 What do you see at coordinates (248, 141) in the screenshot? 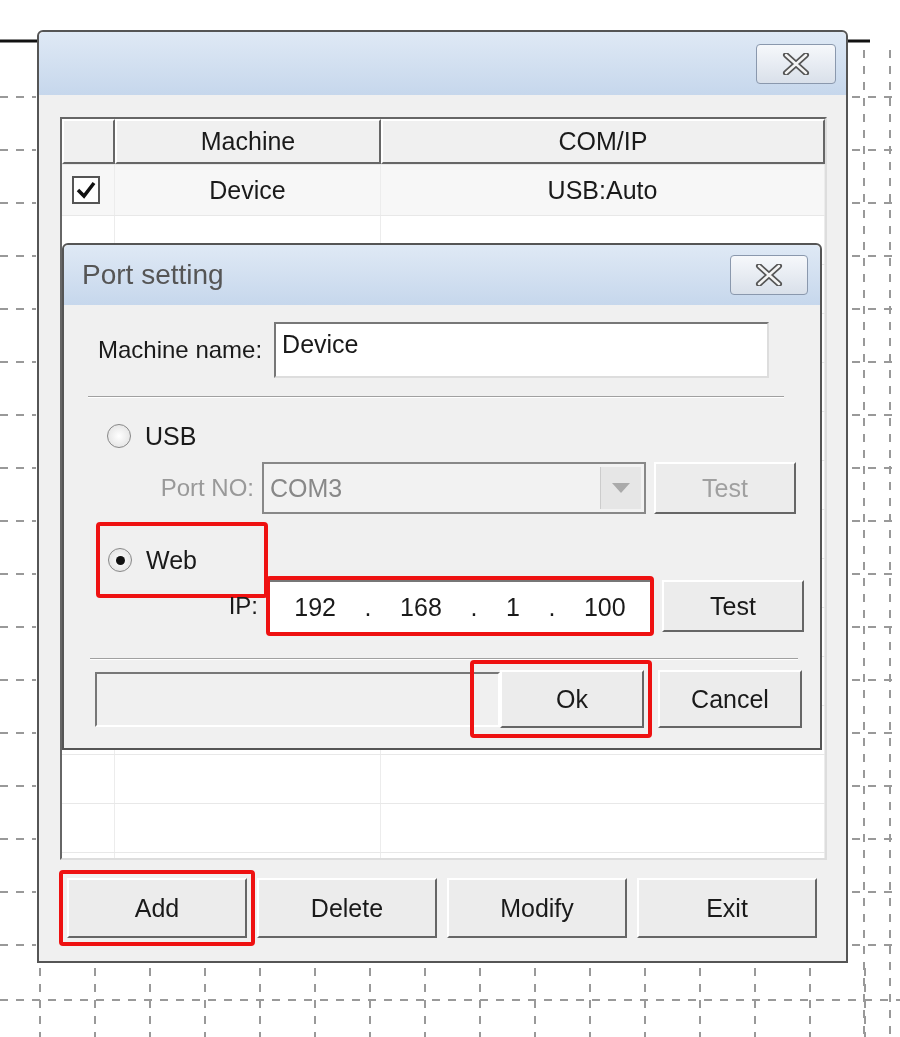
I see `column-header: Machine` at bounding box center [248, 141].